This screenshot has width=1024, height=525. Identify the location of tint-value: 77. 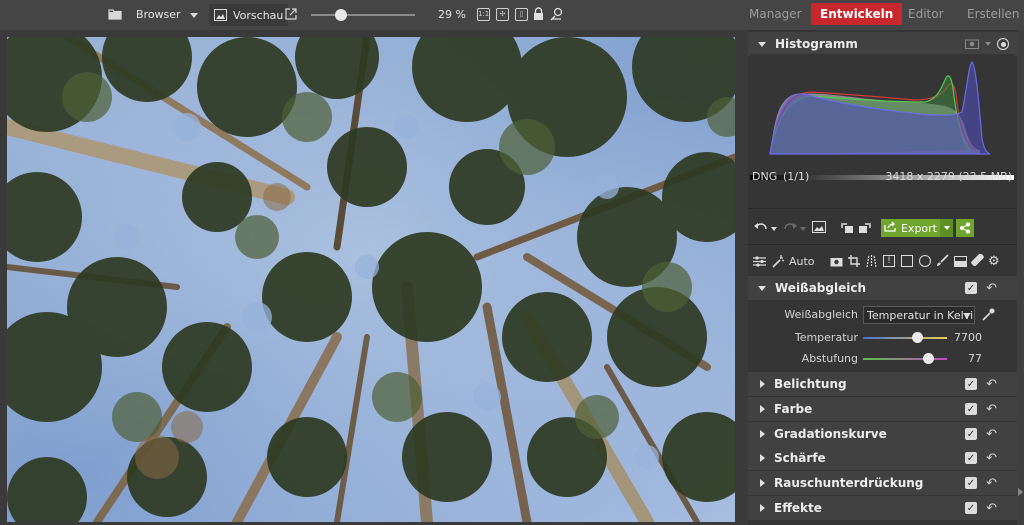
(967, 358).